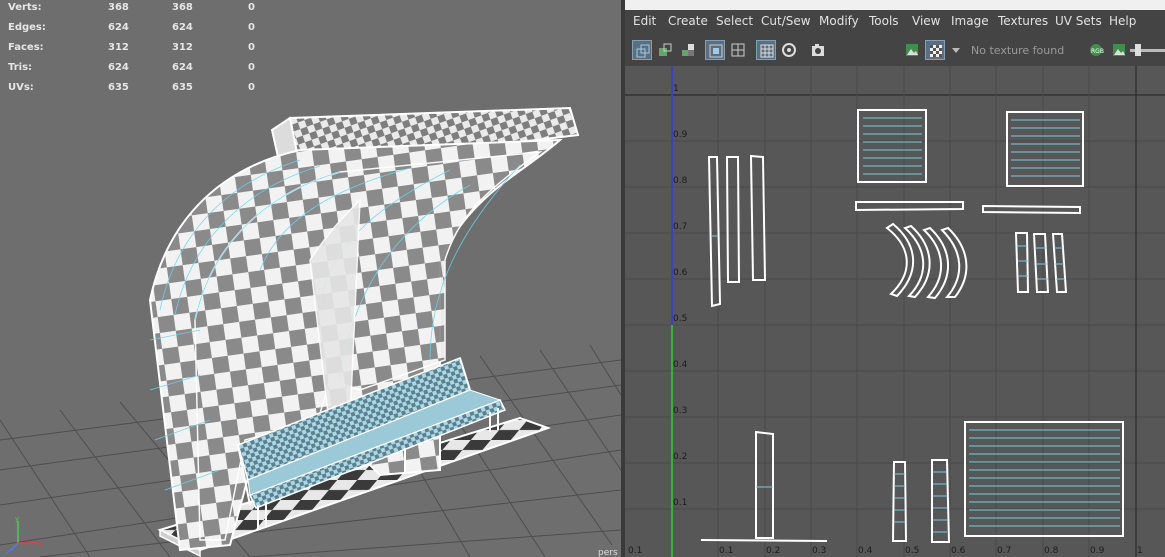 The width and height of the screenshot is (1165, 557). Describe the element at coordinates (1051, 551) in the screenshot. I see `u-tick: 0.8` at that location.